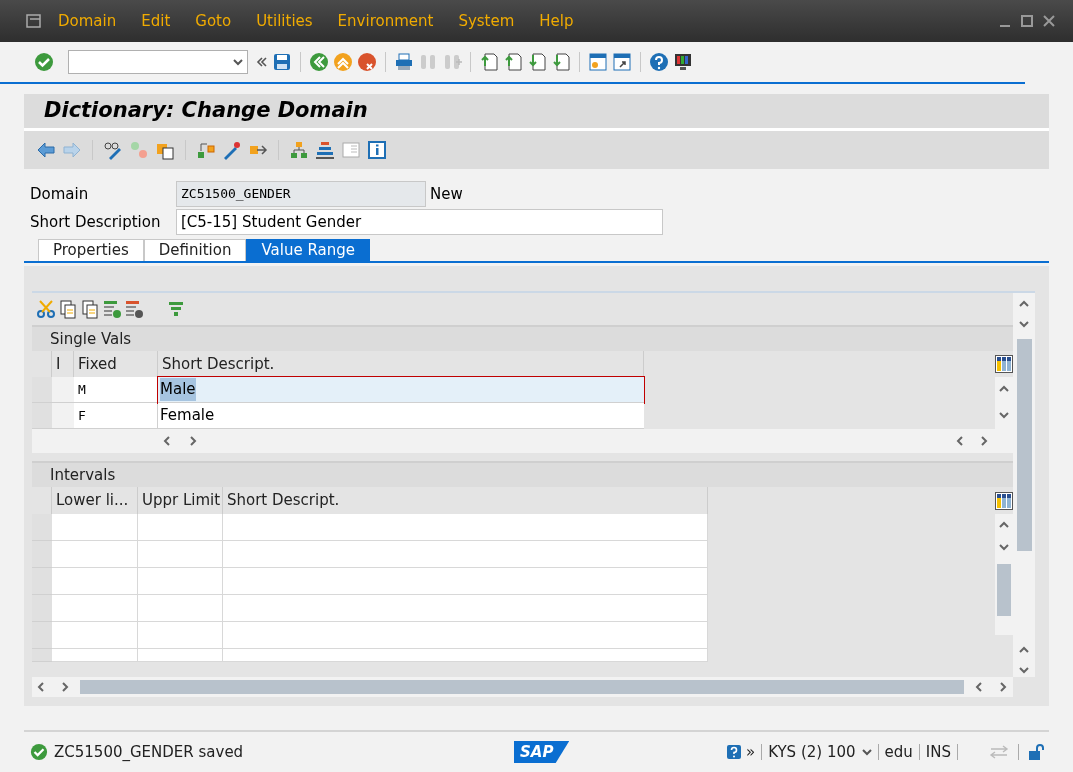 The width and height of the screenshot is (1073, 772). I want to click on domain-field: ZC51500_GENDER, so click(301, 194).